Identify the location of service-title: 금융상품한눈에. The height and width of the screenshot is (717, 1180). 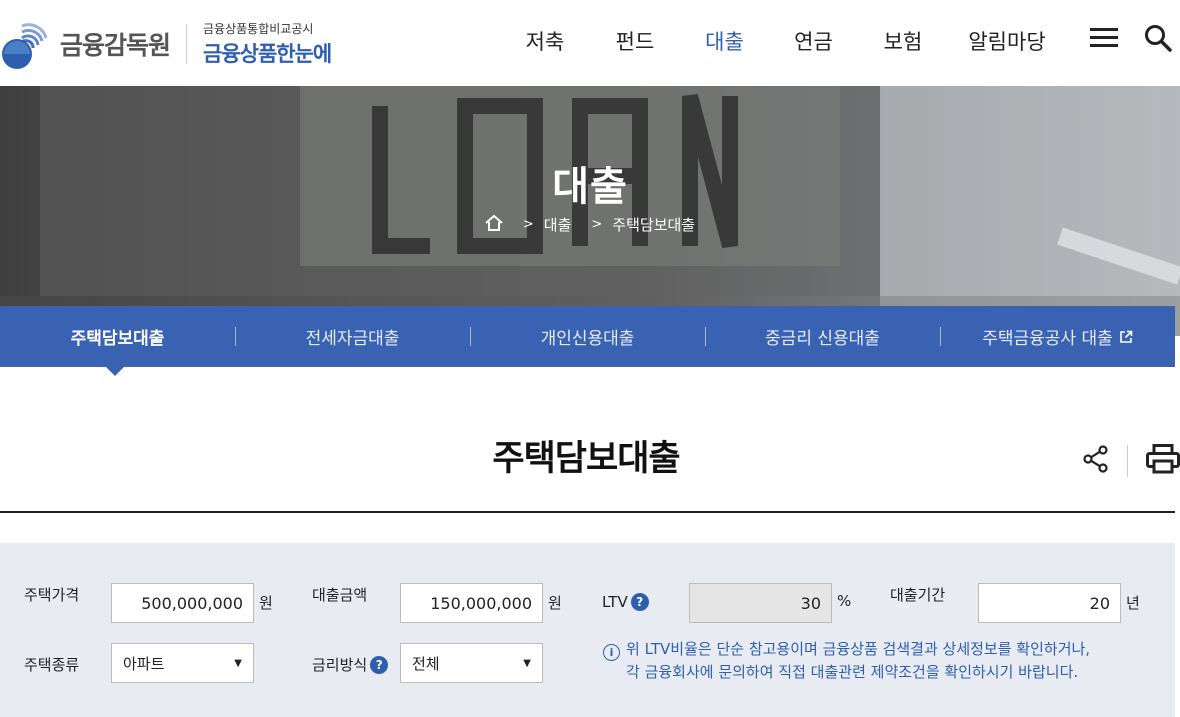
(267, 54).